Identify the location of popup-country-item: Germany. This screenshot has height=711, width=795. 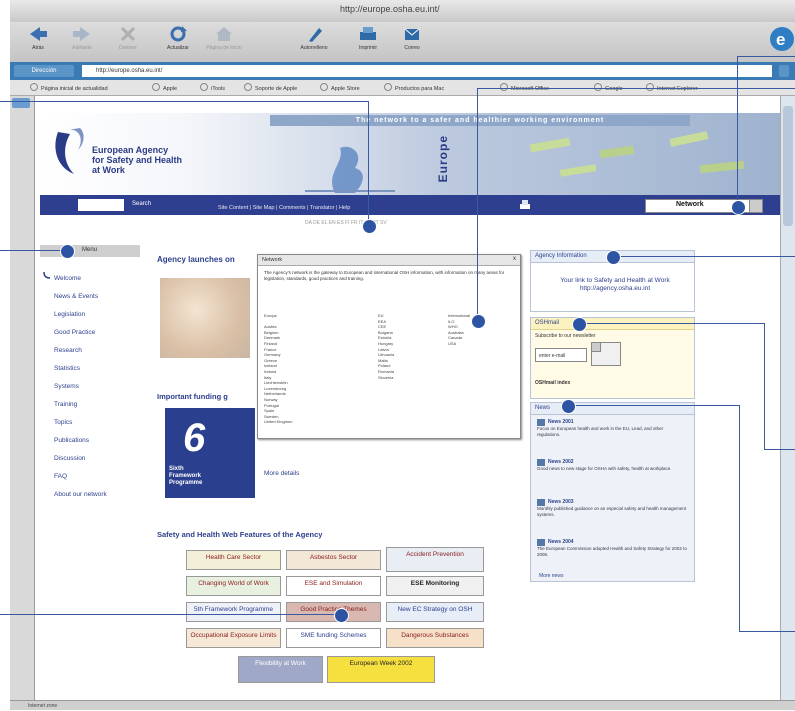
(272, 354).